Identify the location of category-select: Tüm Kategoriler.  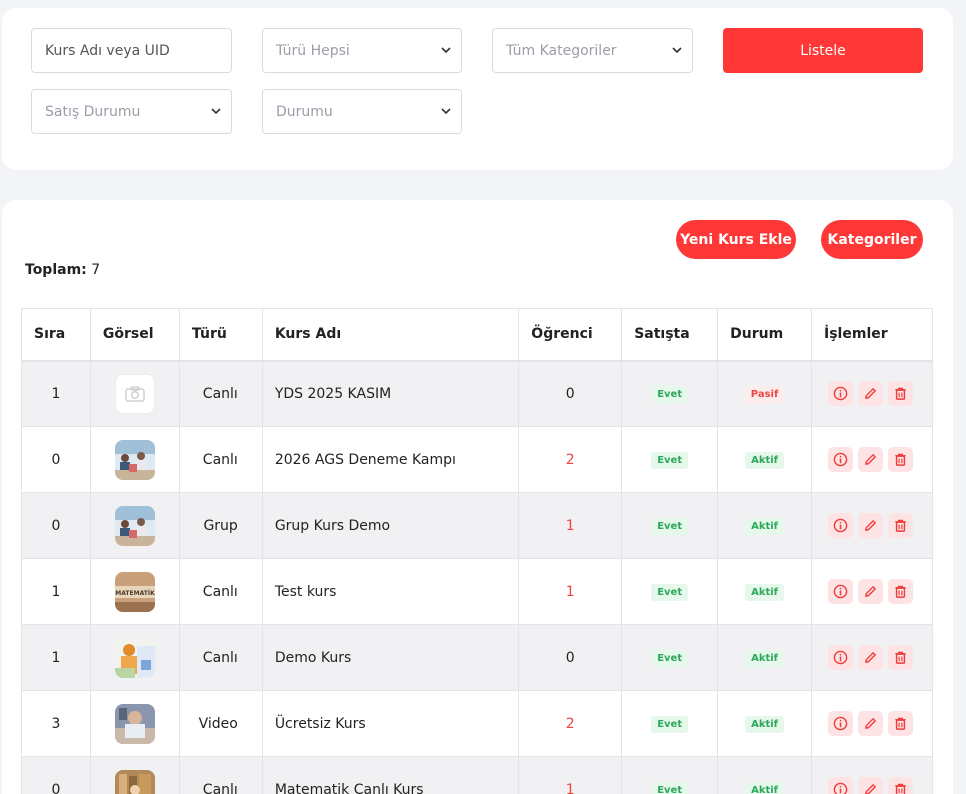
(592, 50).